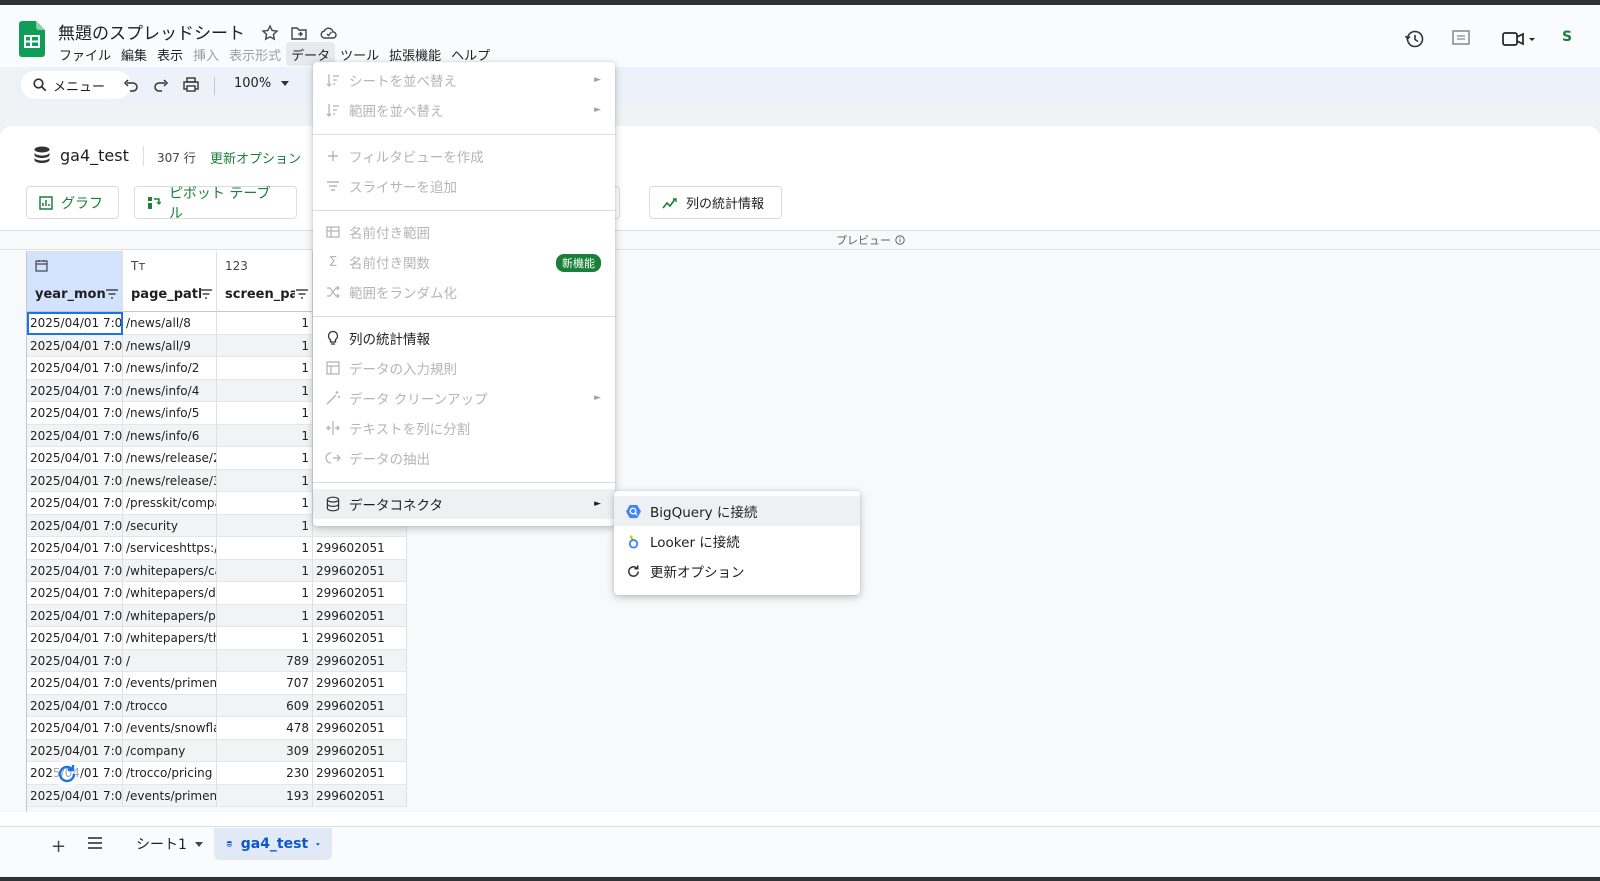 This screenshot has height=881, width=1600. What do you see at coordinates (270, 33) in the screenshot?
I see `star-icon` at bounding box center [270, 33].